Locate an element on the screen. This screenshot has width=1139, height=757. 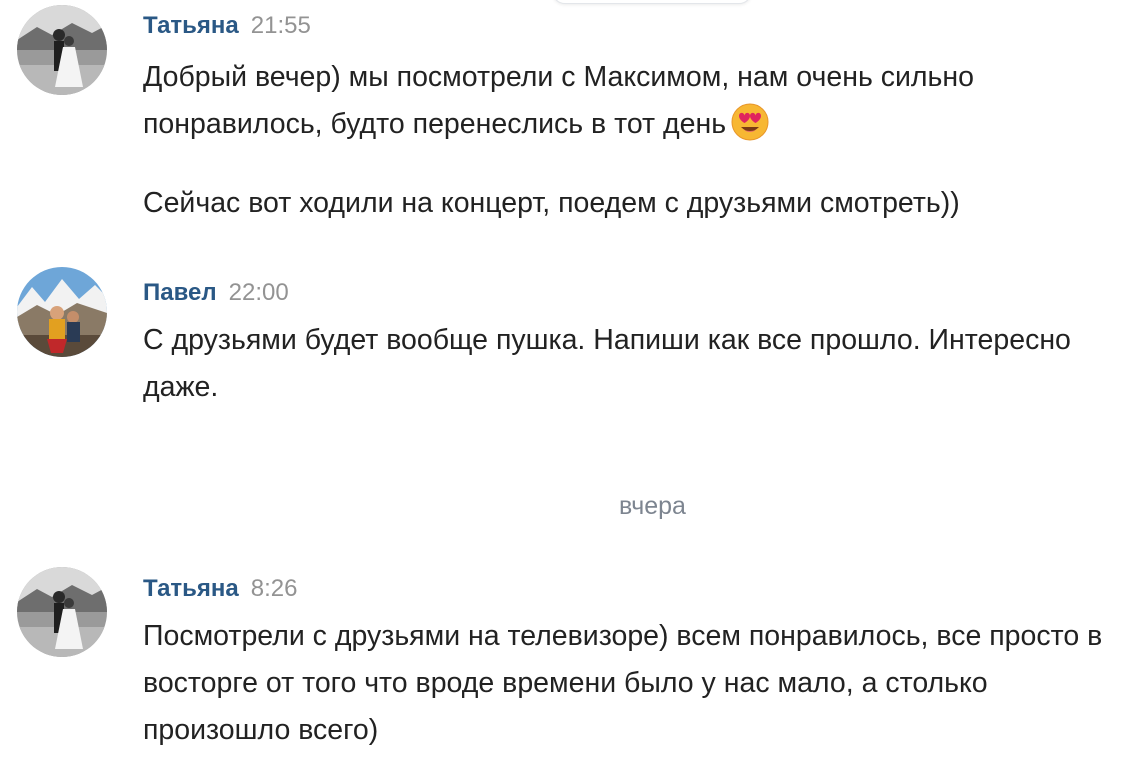
floating-date-pill is located at coordinates (652, 2).